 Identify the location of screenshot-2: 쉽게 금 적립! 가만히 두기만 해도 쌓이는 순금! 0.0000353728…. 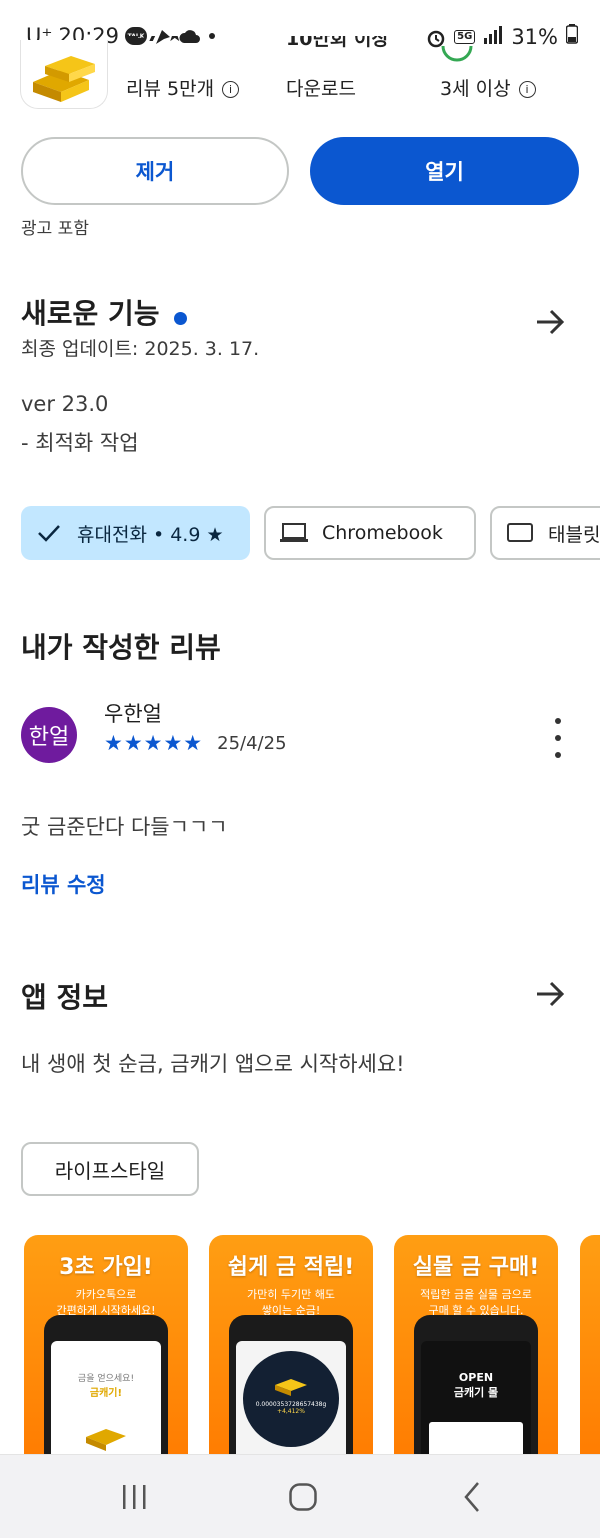
(291, 1355).